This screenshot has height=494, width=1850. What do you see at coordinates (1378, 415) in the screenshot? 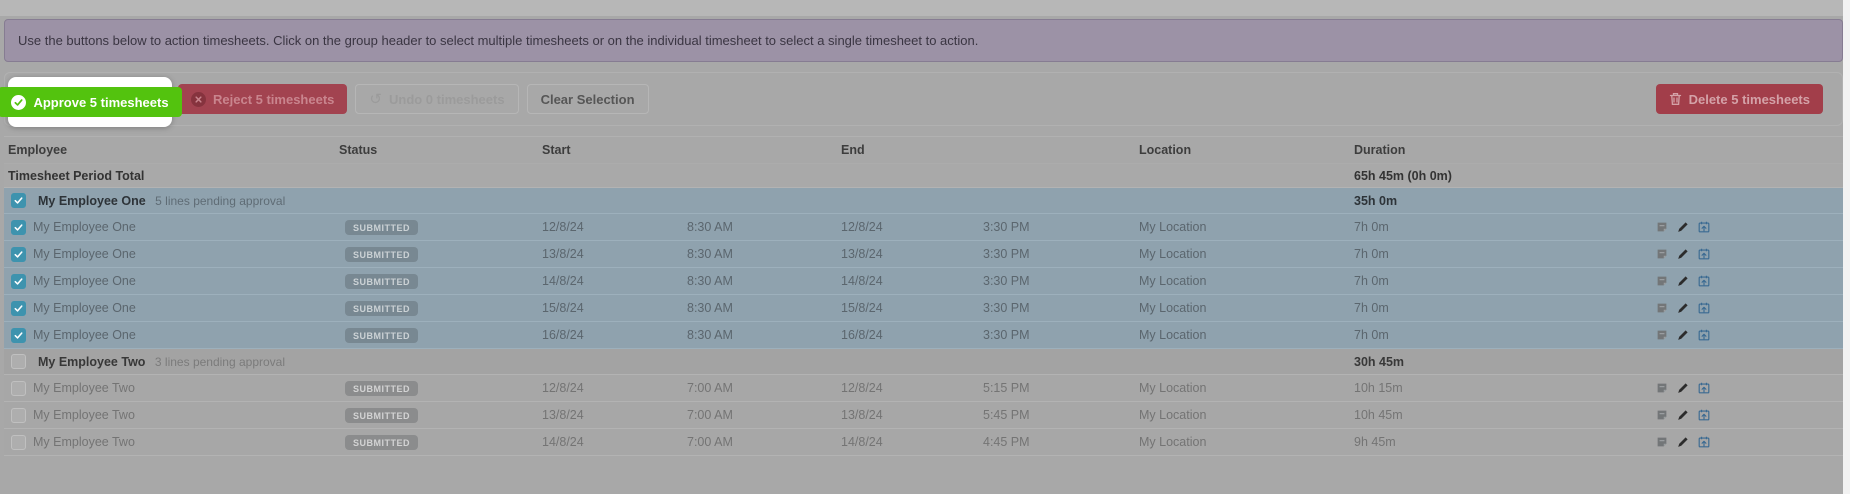
I see `row-duration: 10h 45m` at bounding box center [1378, 415].